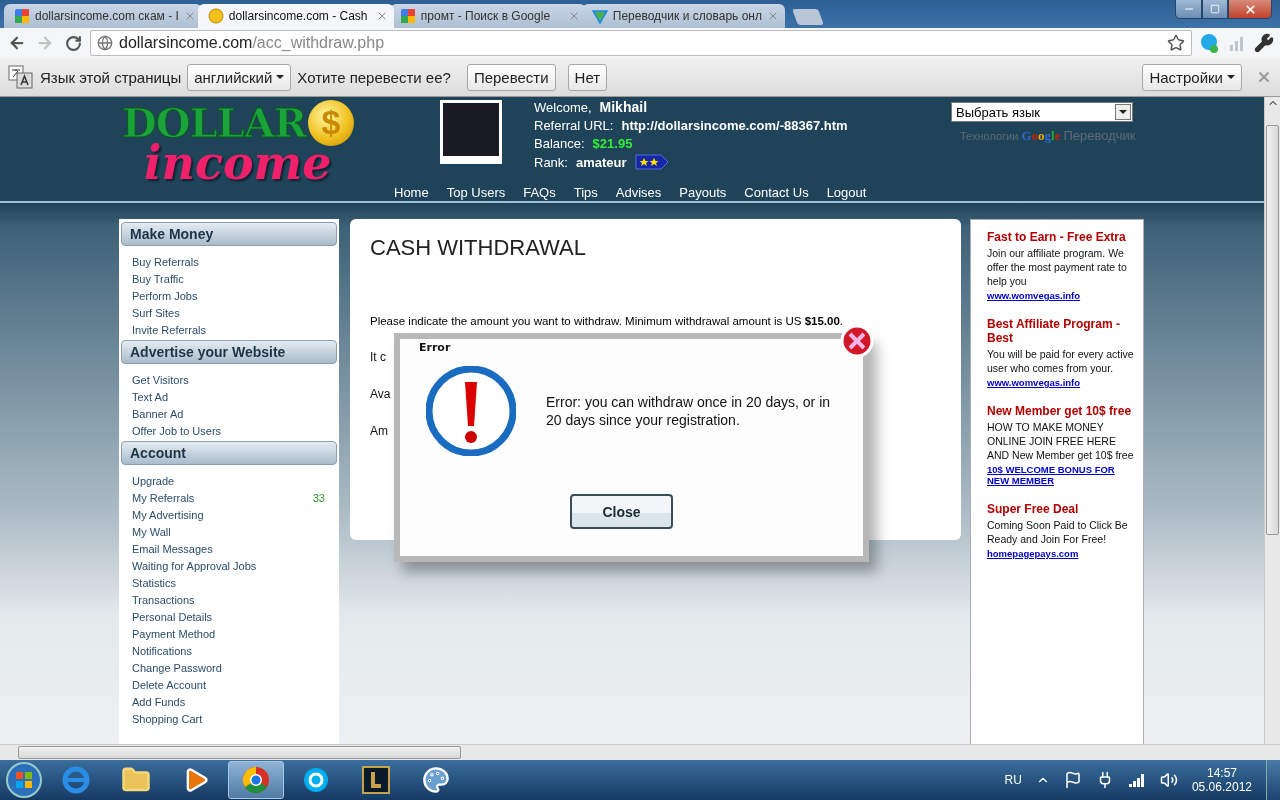 This screenshot has height=800, width=1280. Describe the element at coordinates (857, 341) in the screenshot. I see `close-icon` at that location.